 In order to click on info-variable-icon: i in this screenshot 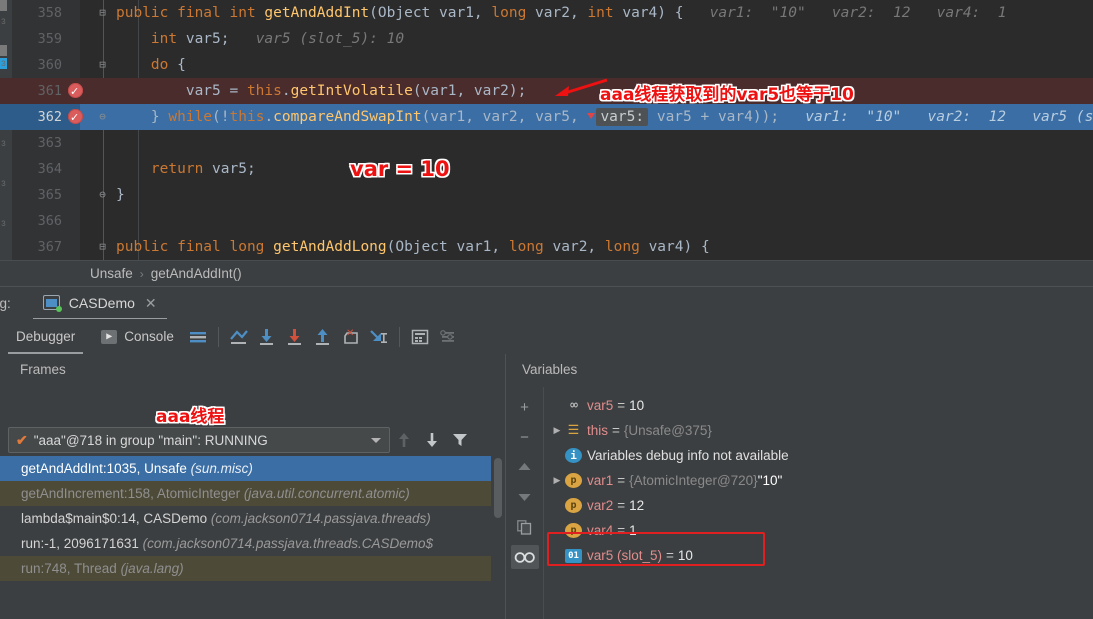, I will do `click(573, 455)`.